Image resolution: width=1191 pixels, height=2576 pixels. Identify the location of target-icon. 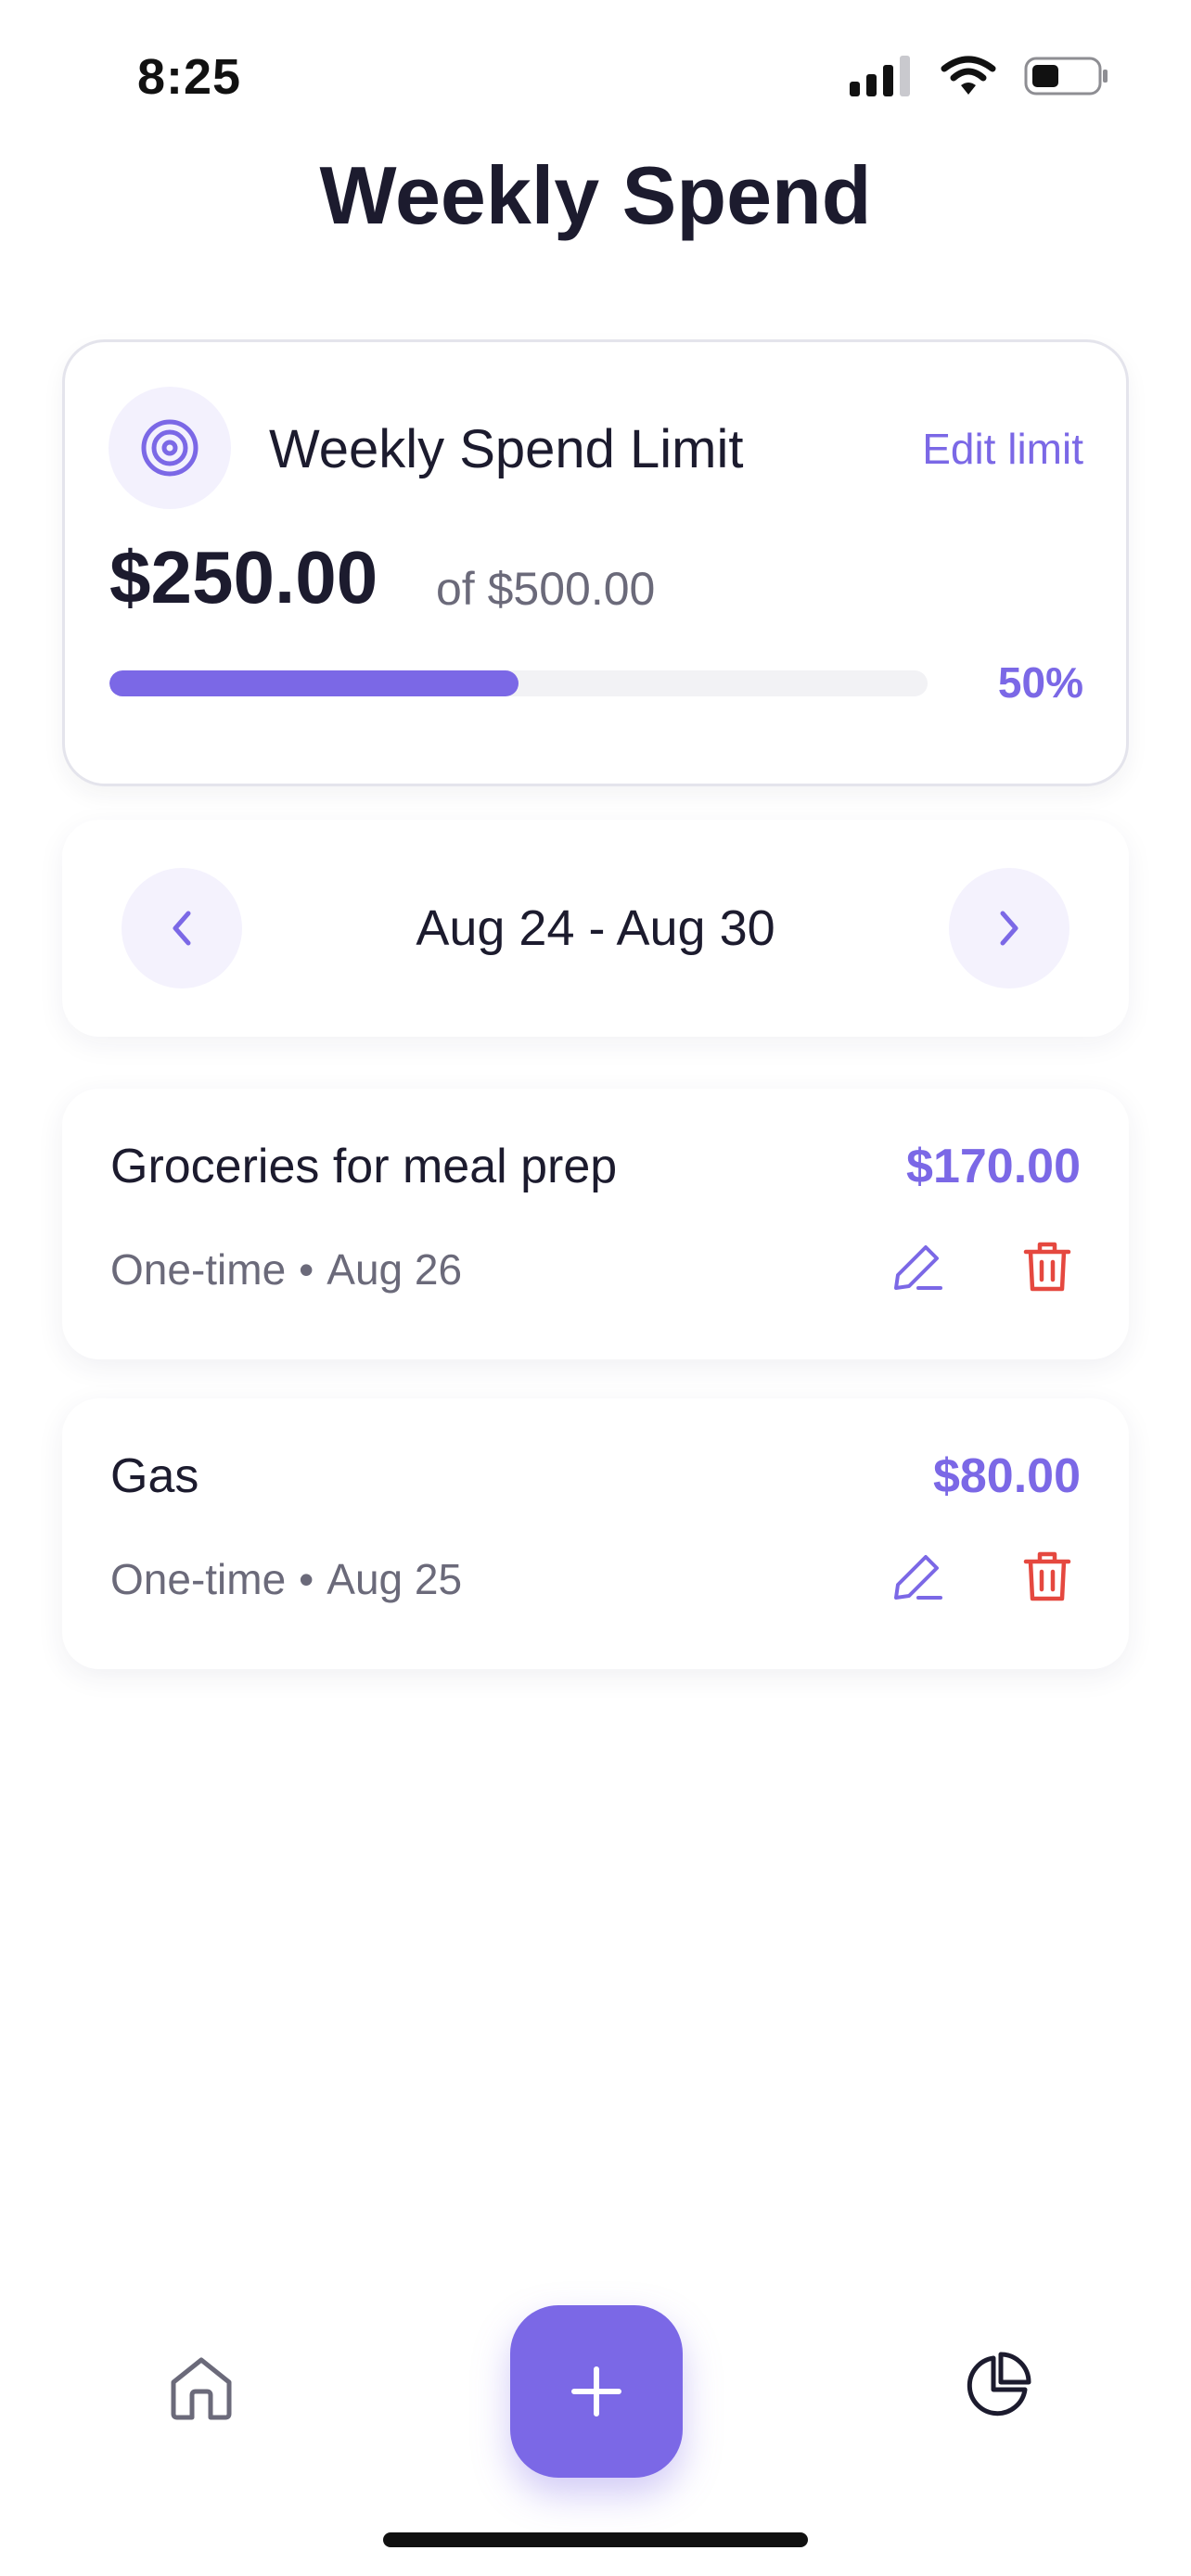
(169, 448).